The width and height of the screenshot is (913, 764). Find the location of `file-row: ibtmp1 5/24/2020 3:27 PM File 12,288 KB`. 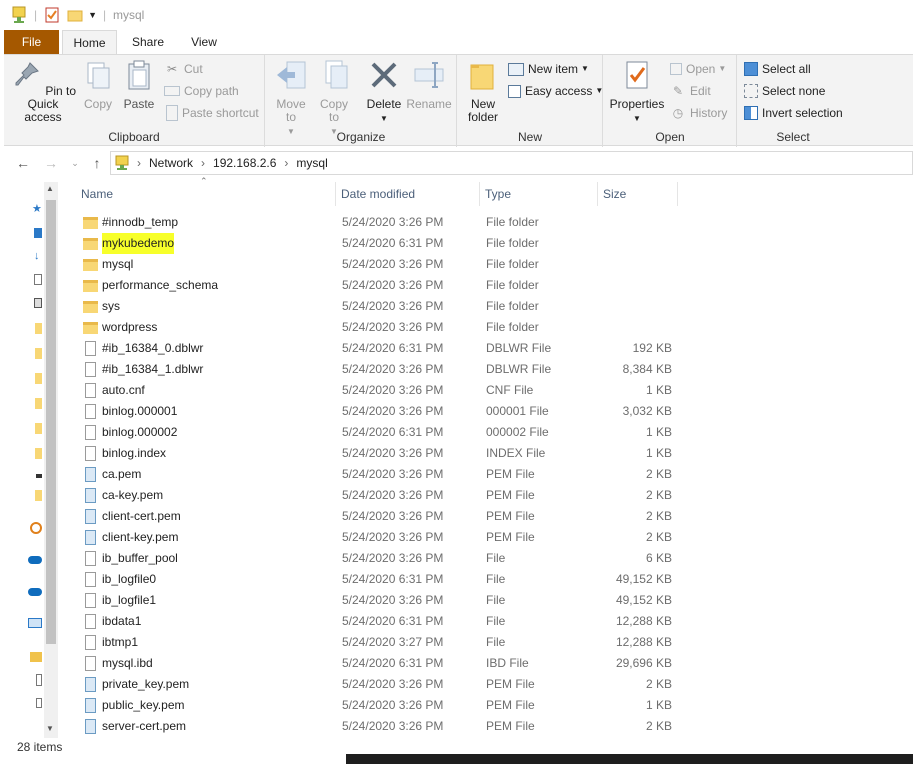

file-row: ibtmp1 5/24/2020 3:27 PM File 12,288 KB is located at coordinates (380, 642).